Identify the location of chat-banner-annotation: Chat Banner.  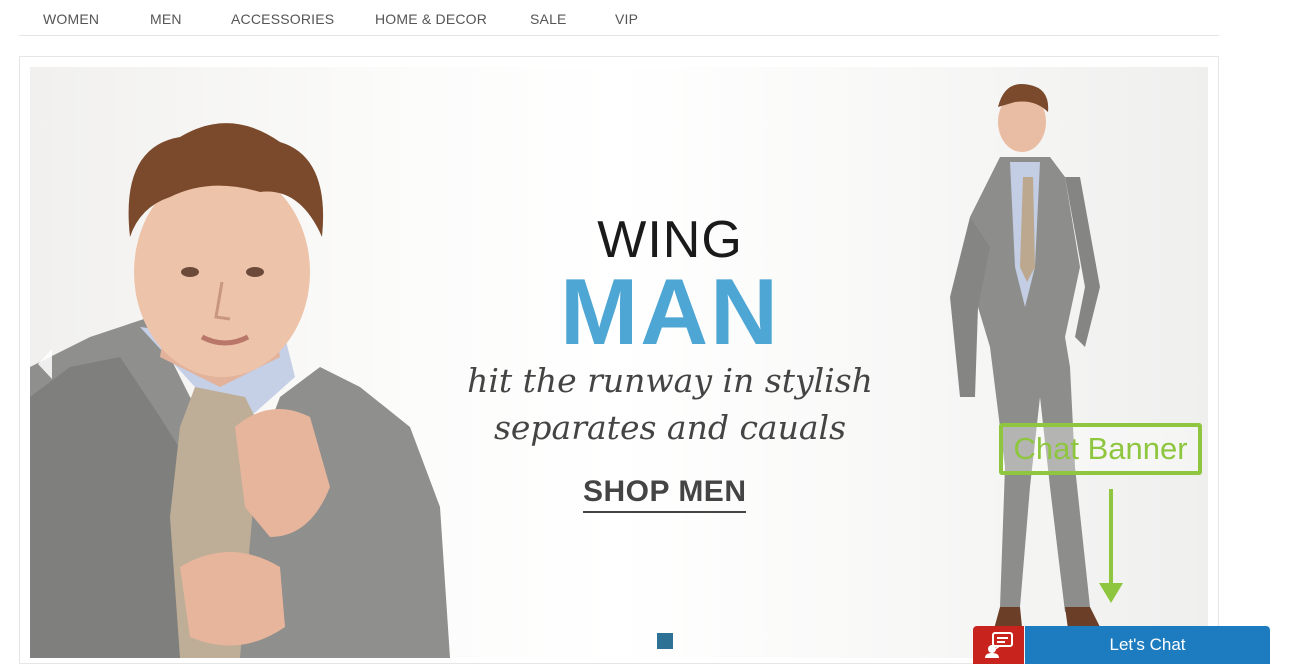
(1100, 449).